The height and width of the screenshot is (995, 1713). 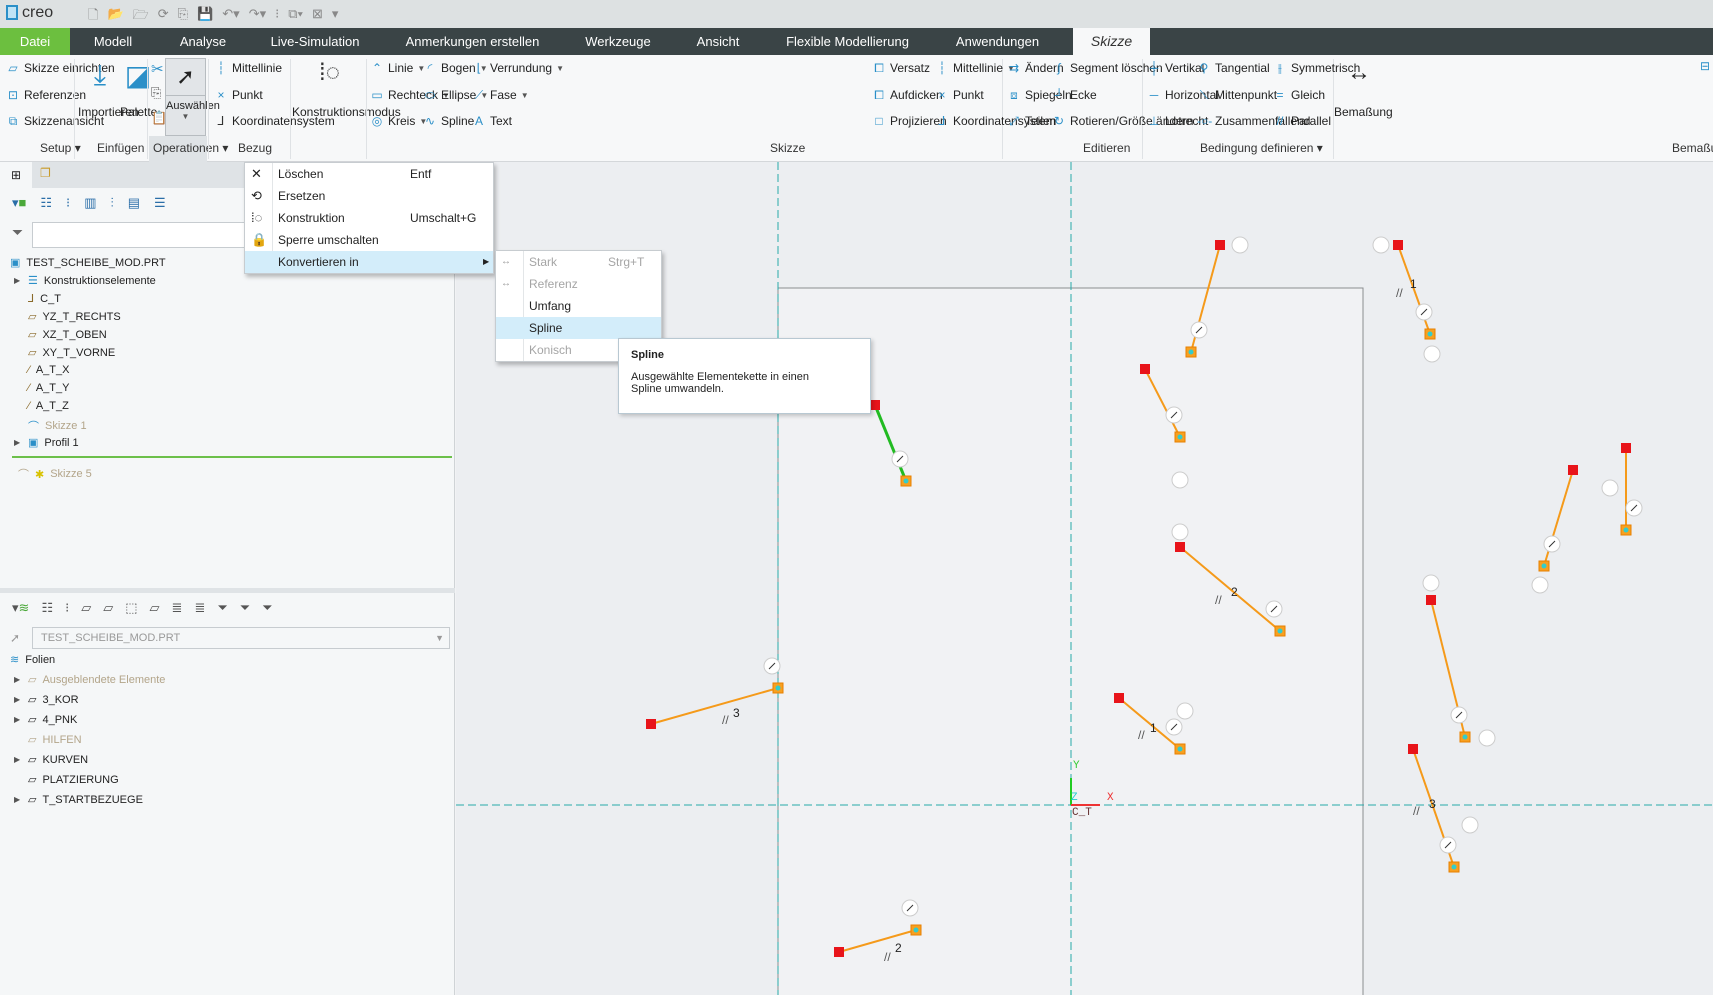 I want to click on regenerate-icon: ⟳, so click(x=163, y=17).